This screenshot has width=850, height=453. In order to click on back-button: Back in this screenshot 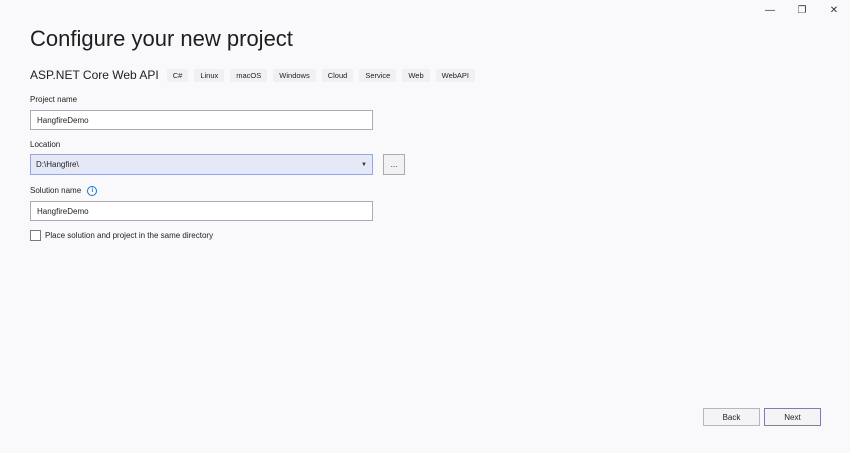, I will do `click(731, 417)`.